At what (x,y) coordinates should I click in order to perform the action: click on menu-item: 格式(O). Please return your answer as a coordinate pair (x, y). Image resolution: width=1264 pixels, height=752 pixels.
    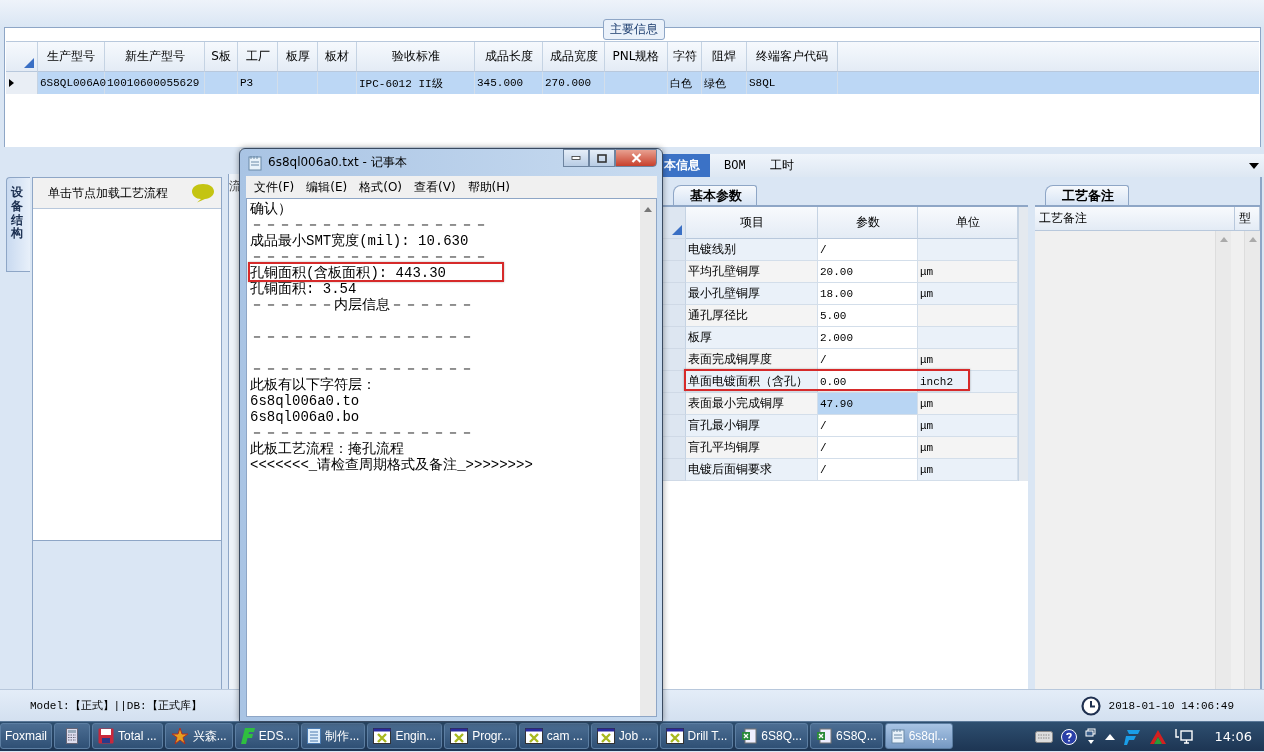
    Looking at the image, I should click on (381, 187).